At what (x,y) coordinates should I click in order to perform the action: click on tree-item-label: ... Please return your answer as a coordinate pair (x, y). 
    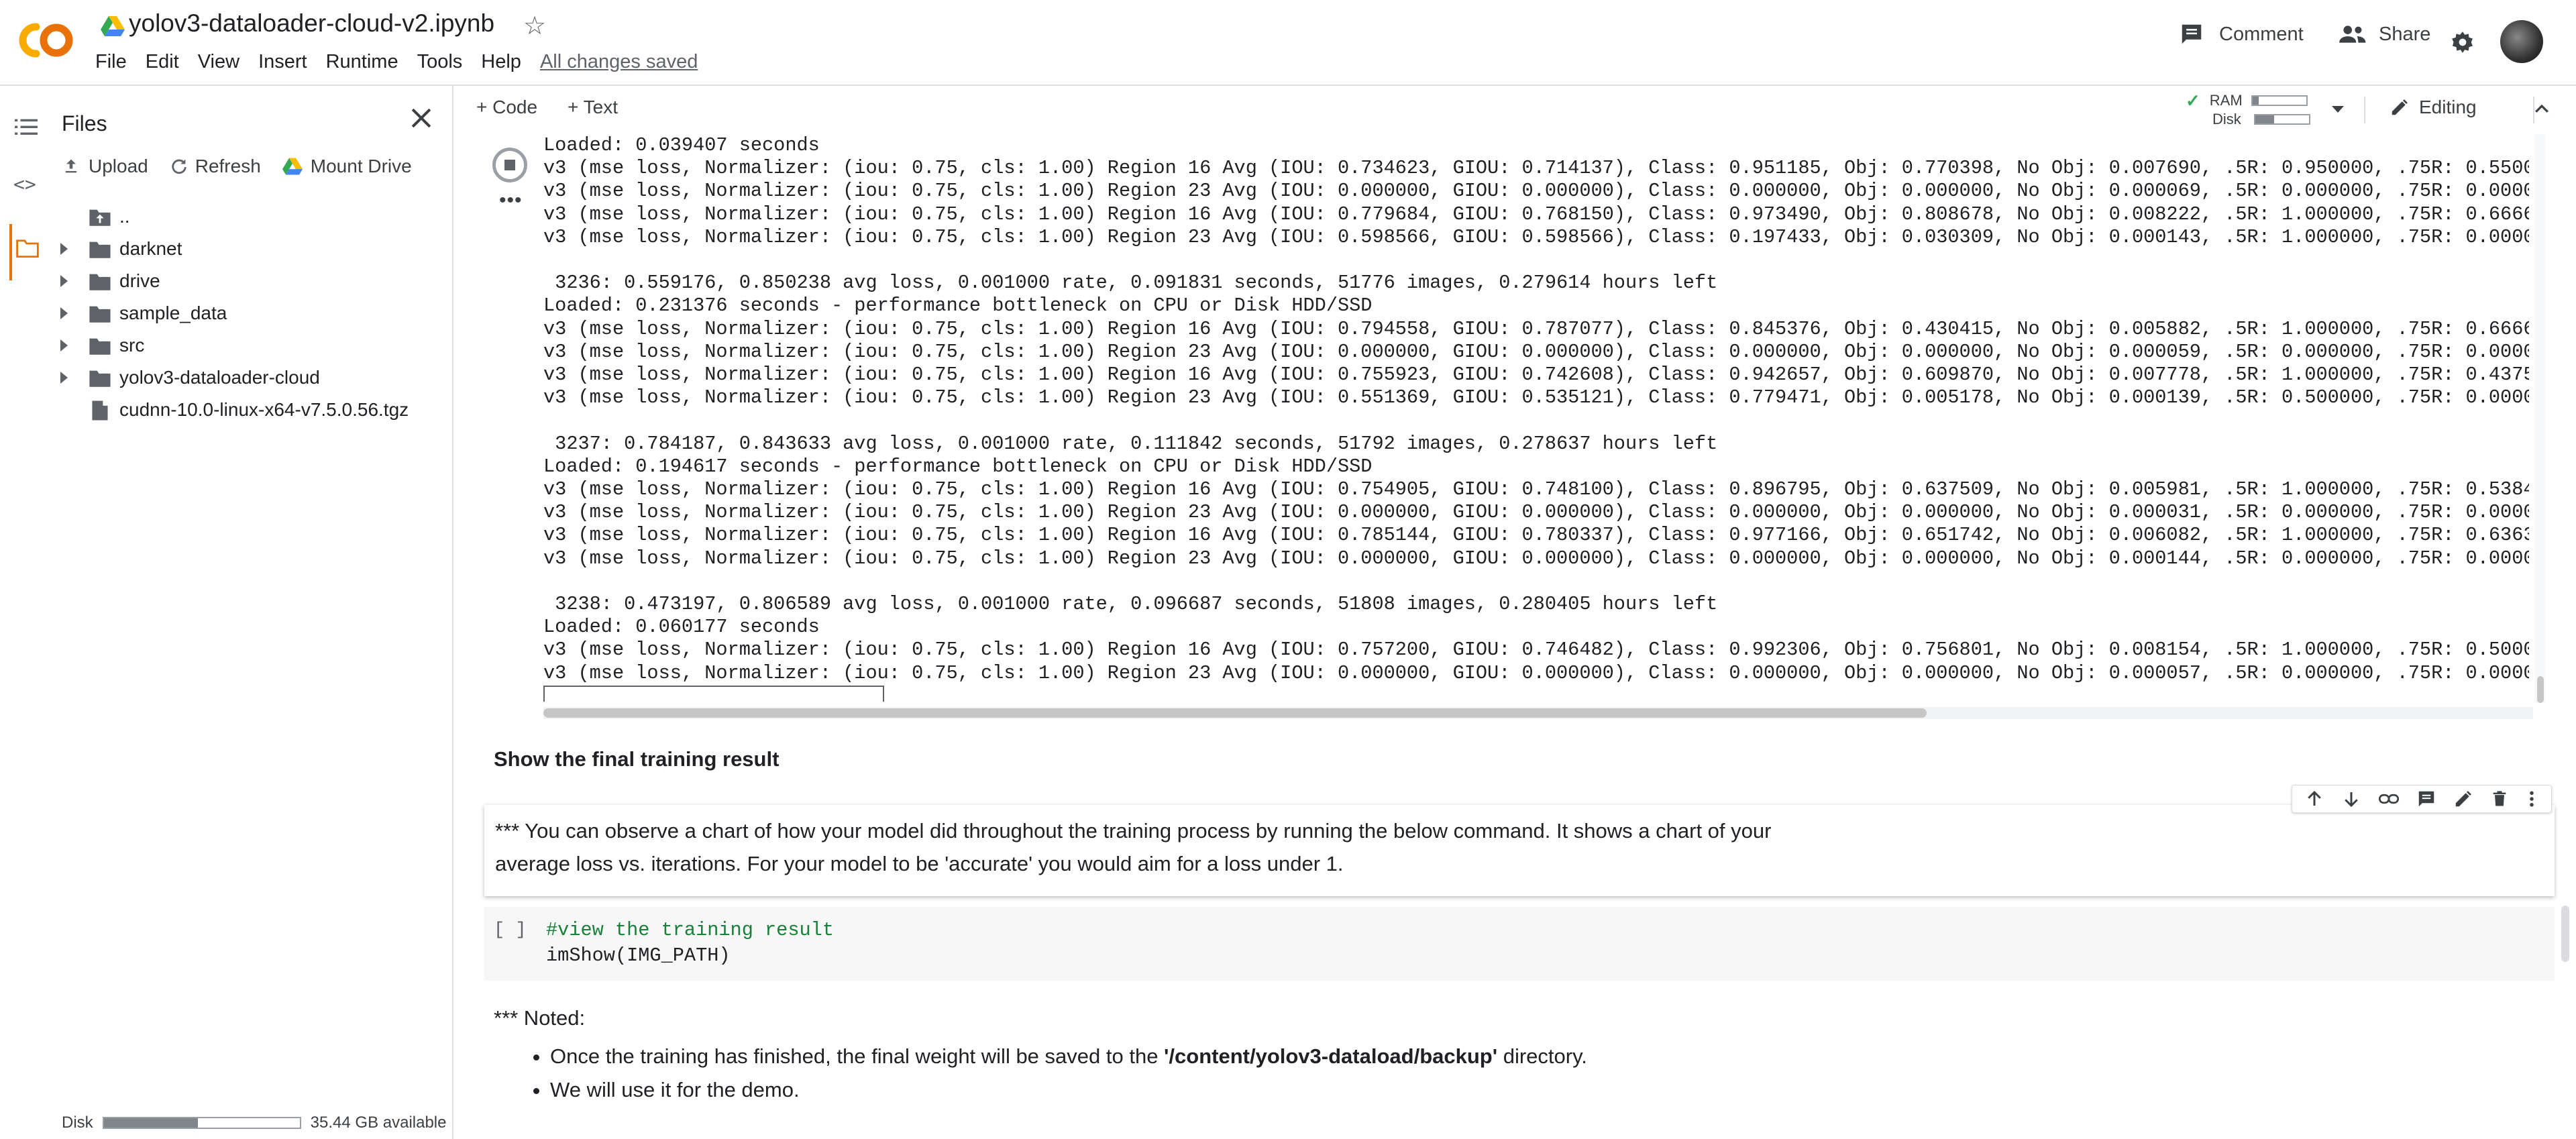
    Looking at the image, I should click on (124, 216).